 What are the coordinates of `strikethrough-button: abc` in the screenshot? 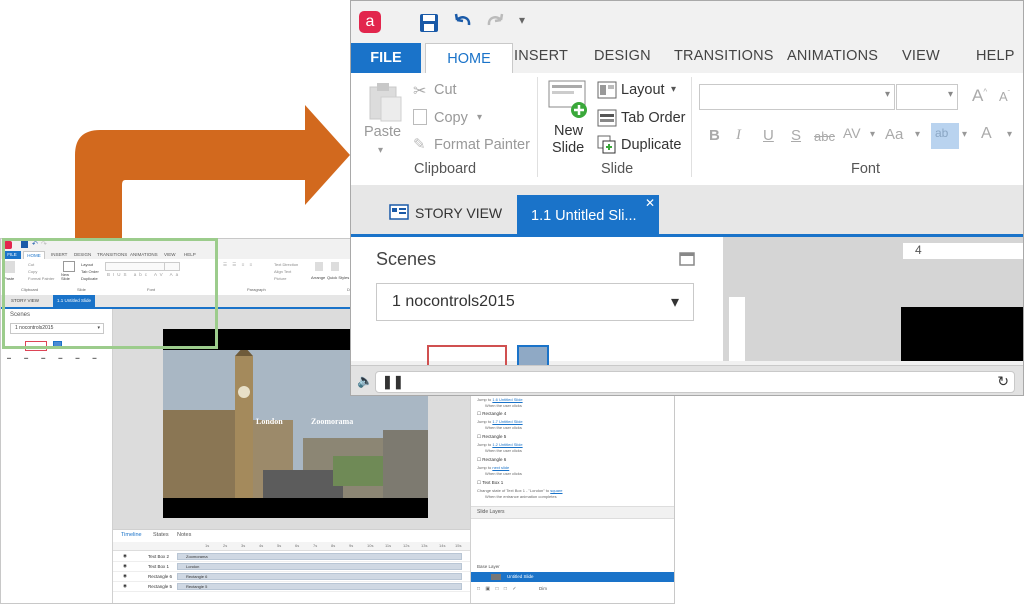 It's located at (824, 136).